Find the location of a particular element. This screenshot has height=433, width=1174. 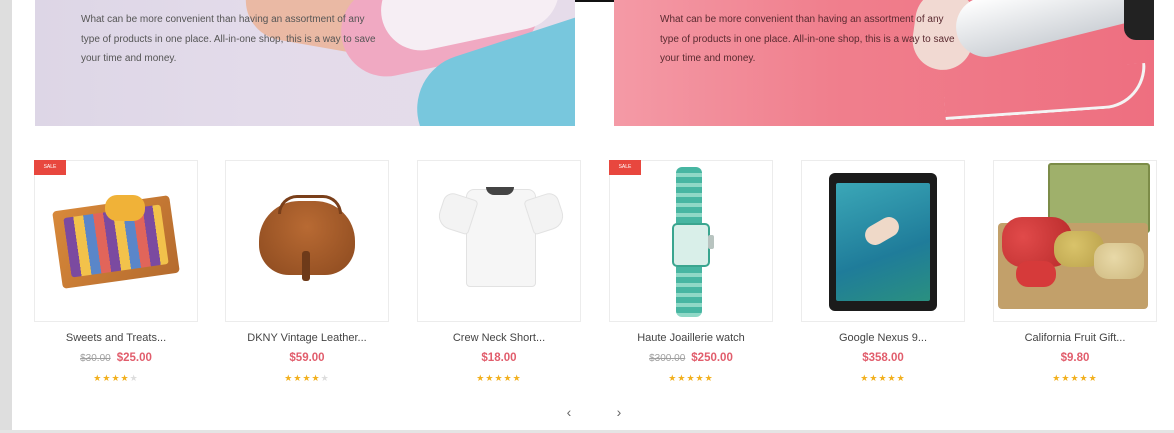

product-price: $300.00 $250.00 is located at coordinates (691, 358).